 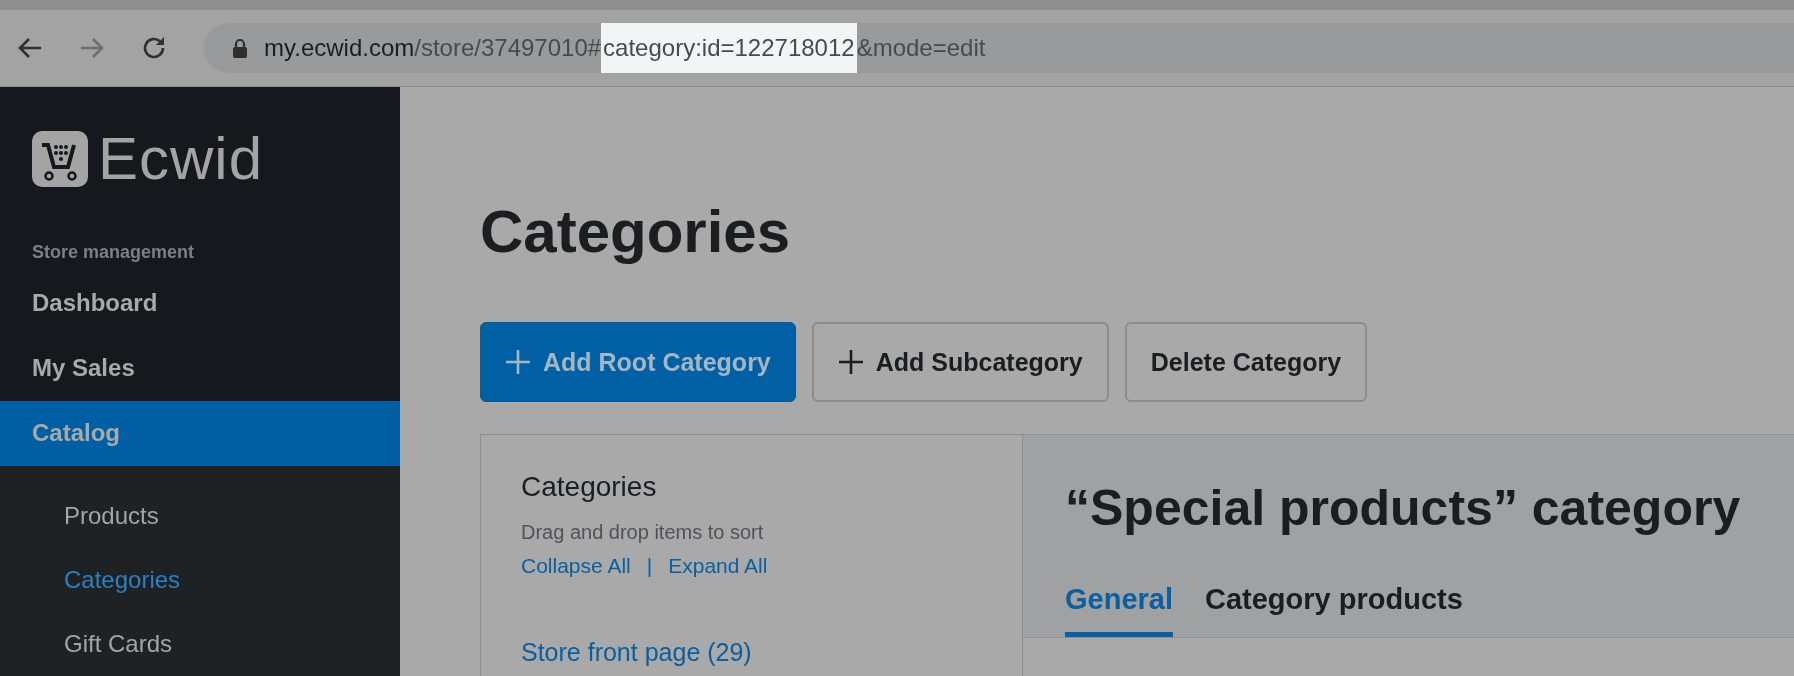 I want to click on category-title: “Special products” category, so click(x=1403, y=508).